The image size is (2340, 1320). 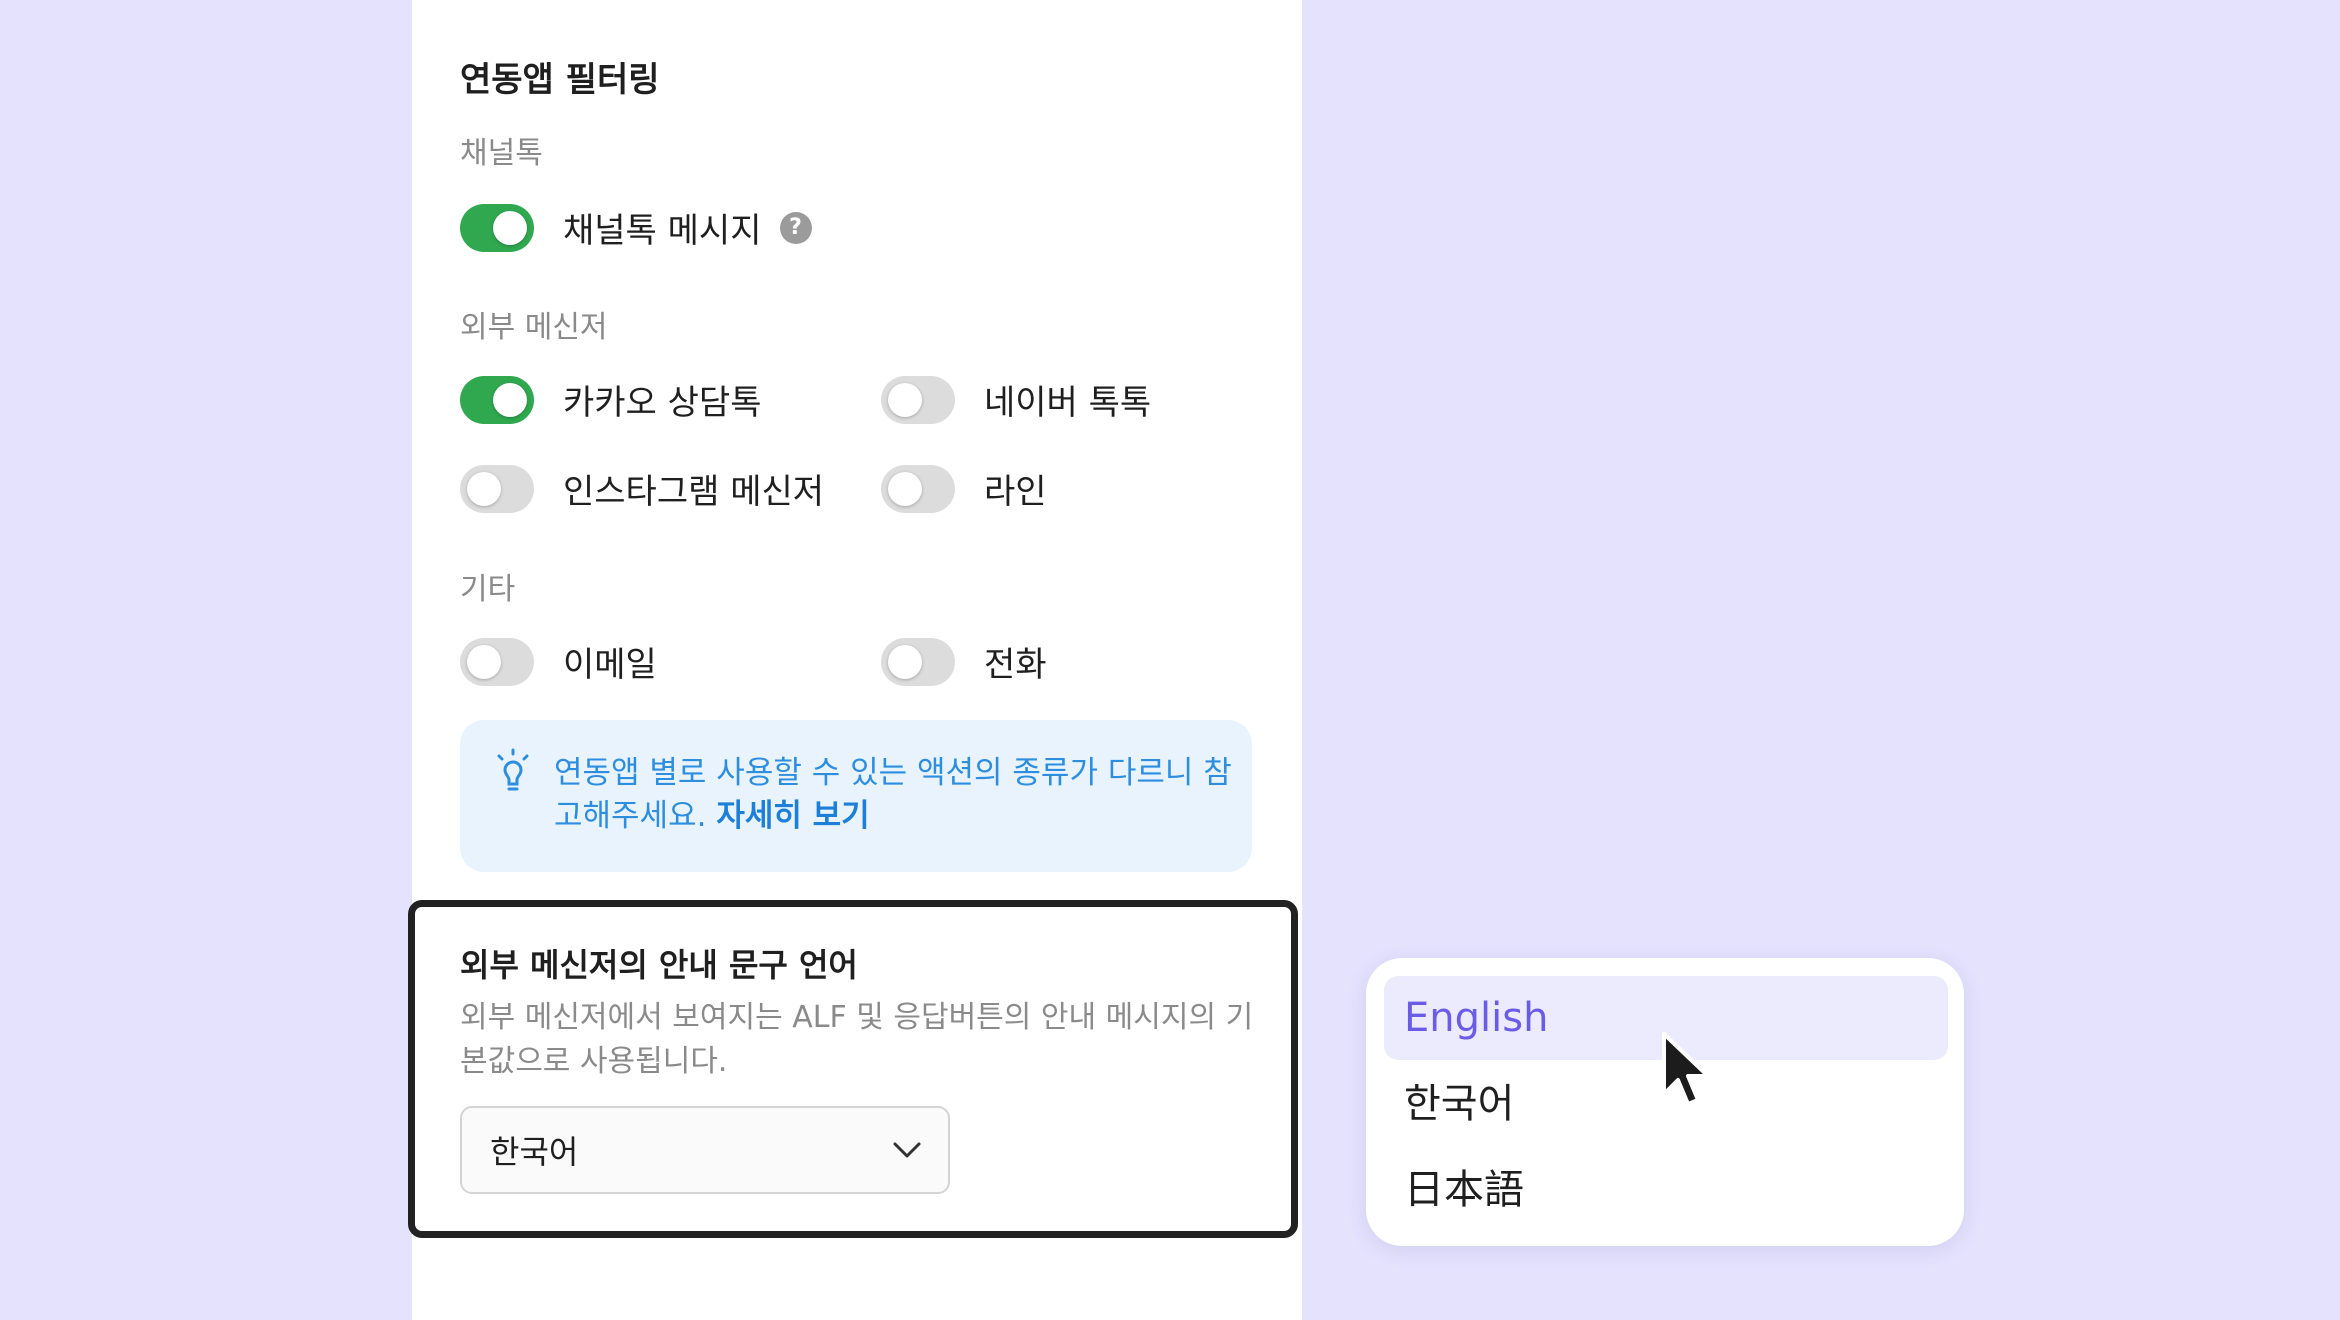 What do you see at coordinates (795, 227) in the screenshot?
I see `help-icon: ?` at bounding box center [795, 227].